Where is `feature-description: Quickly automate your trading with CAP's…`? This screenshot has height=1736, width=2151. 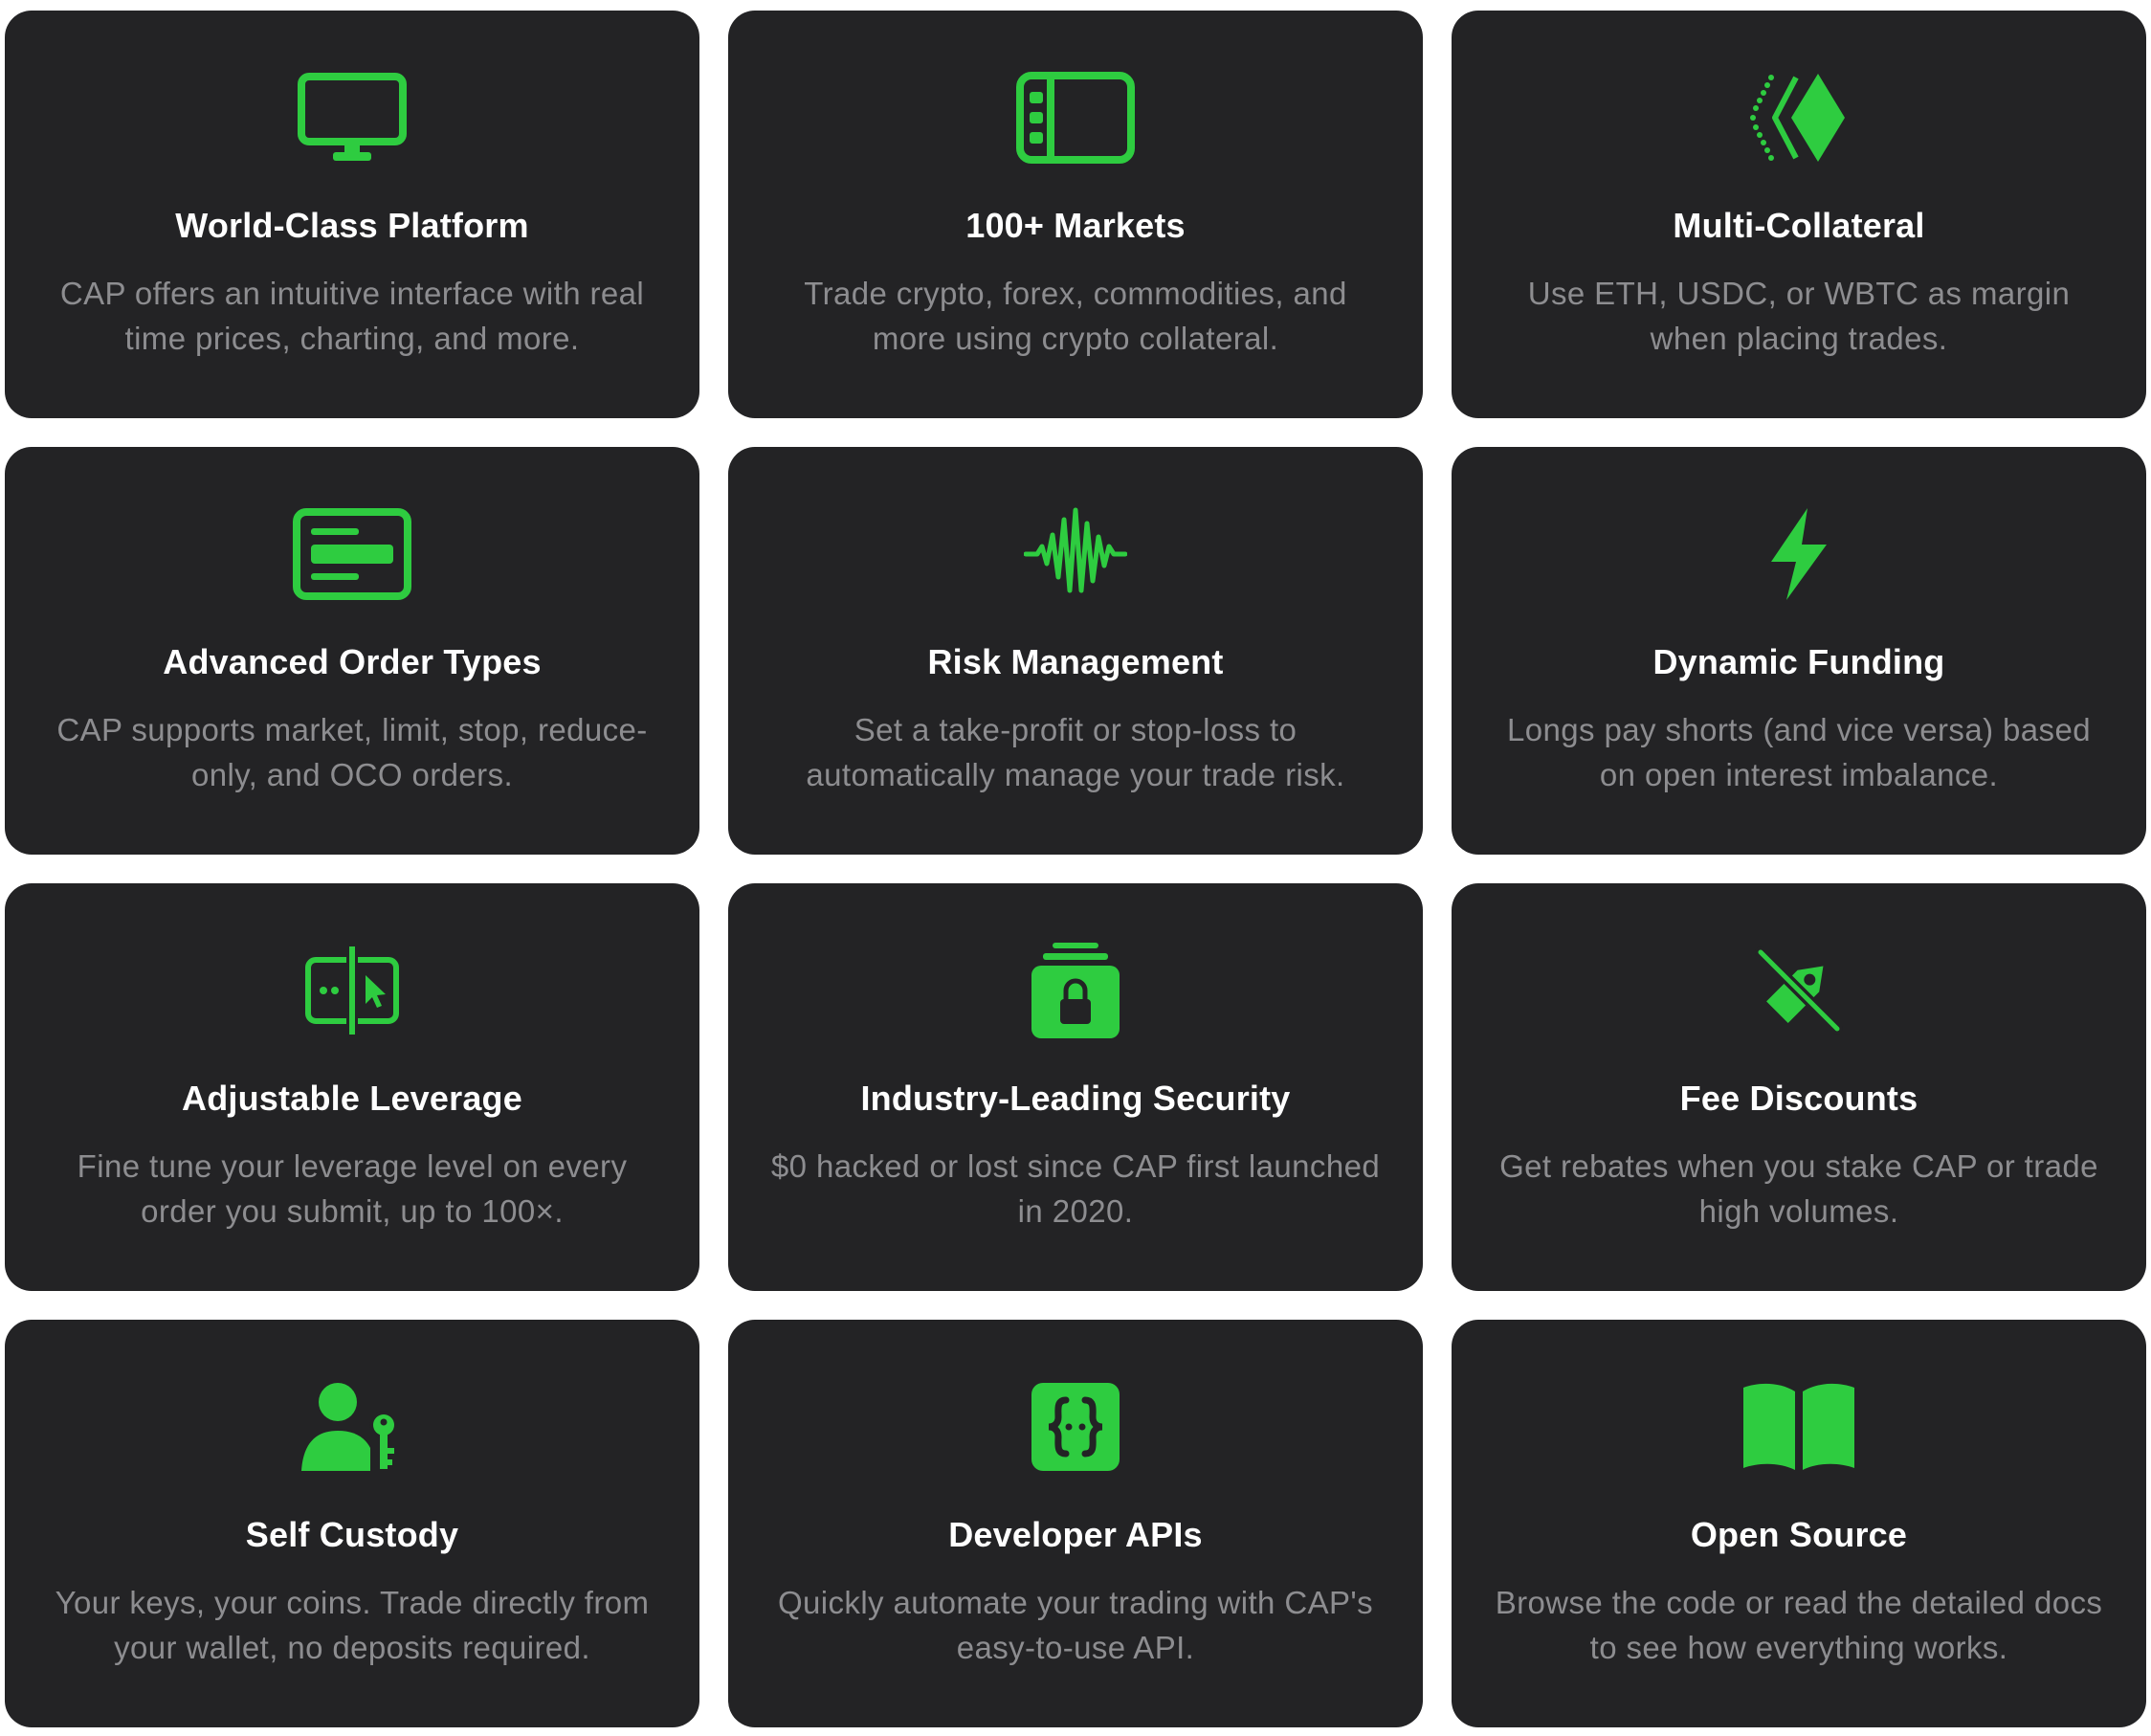 feature-description: Quickly automate your trading with CAP's… is located at coordinates (1075, 1625).